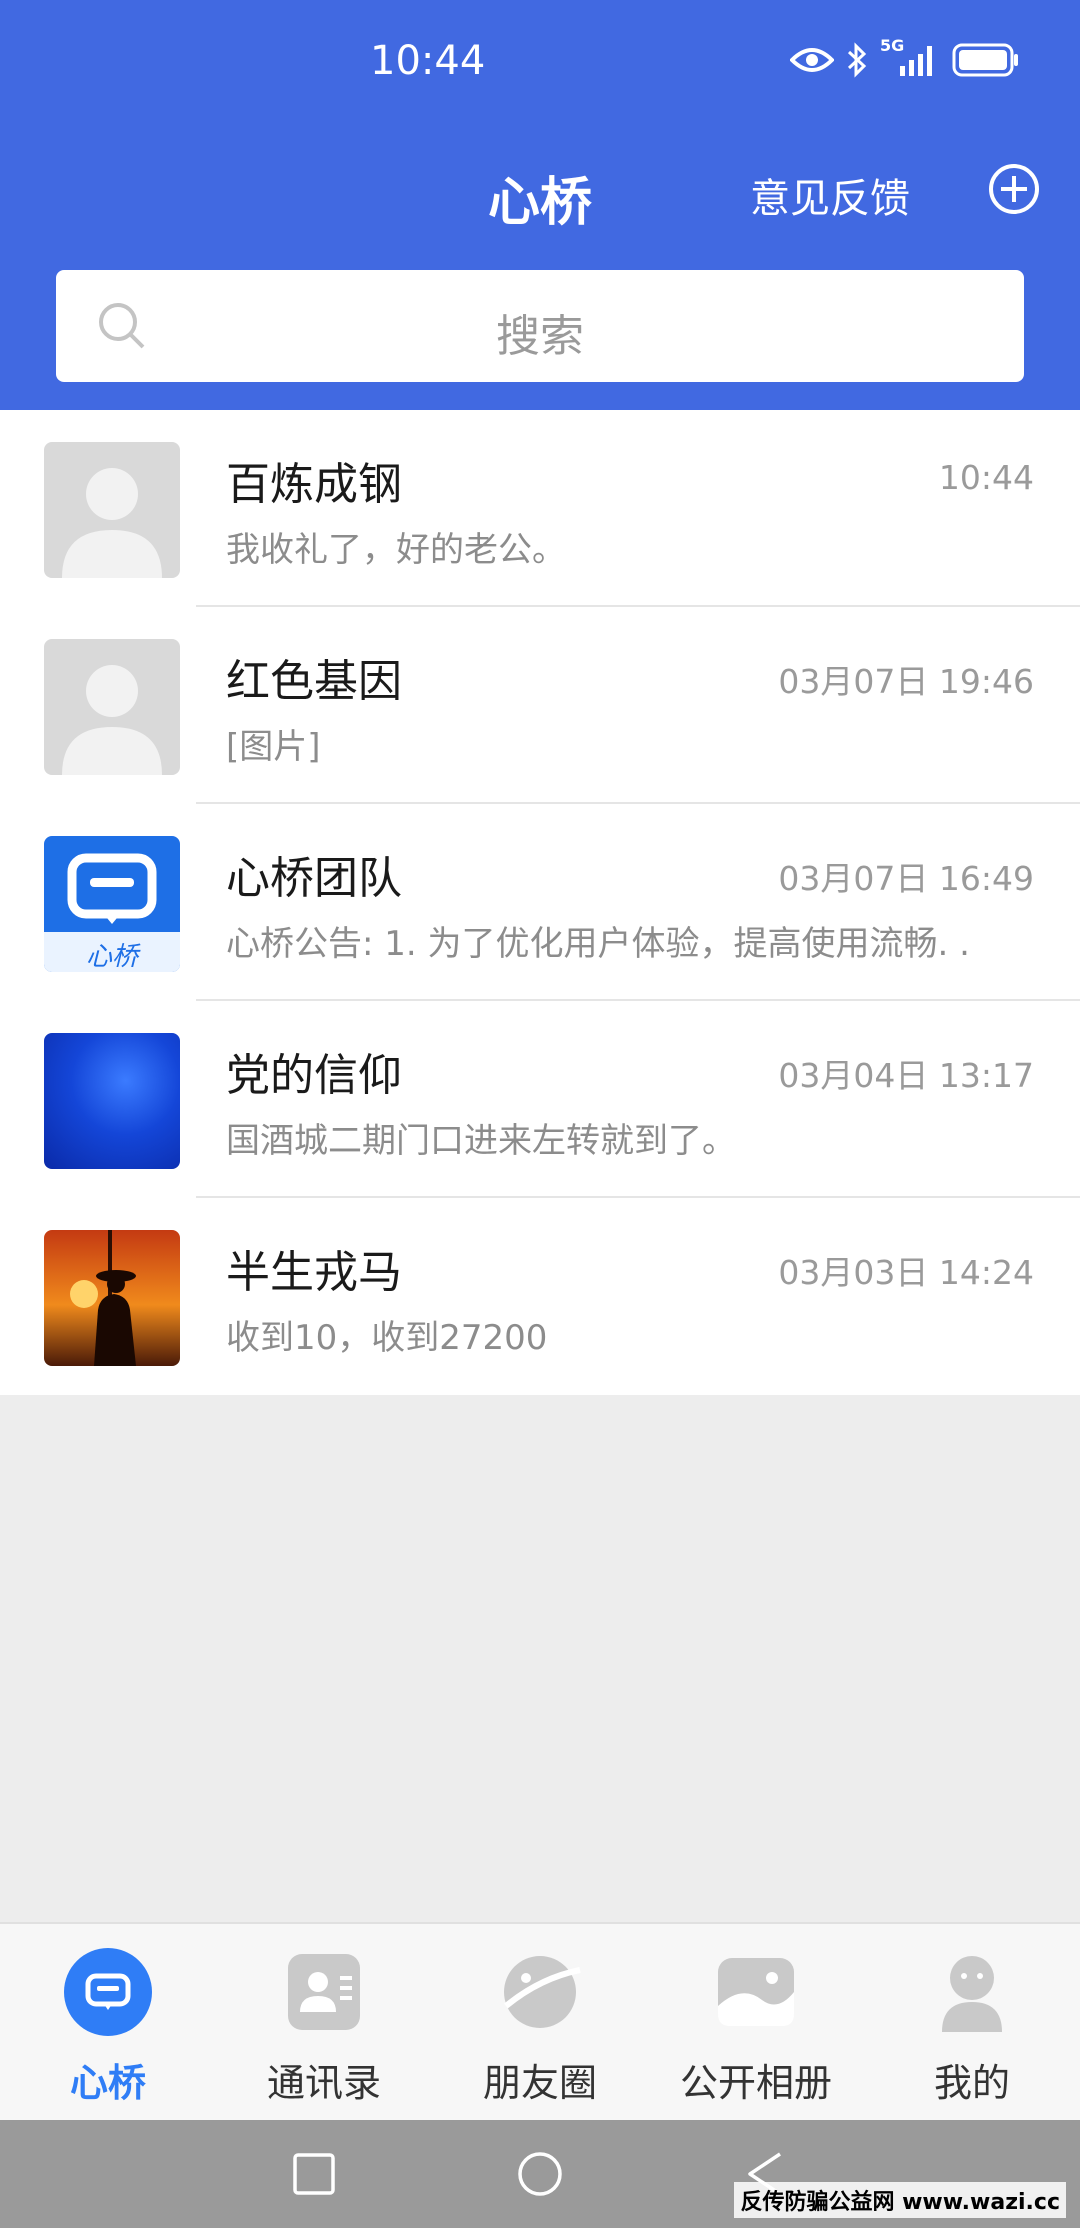 This screenshot has height=2228, width=1080. I want to click on chat-name: 百炼成钢, so click(314, 484).